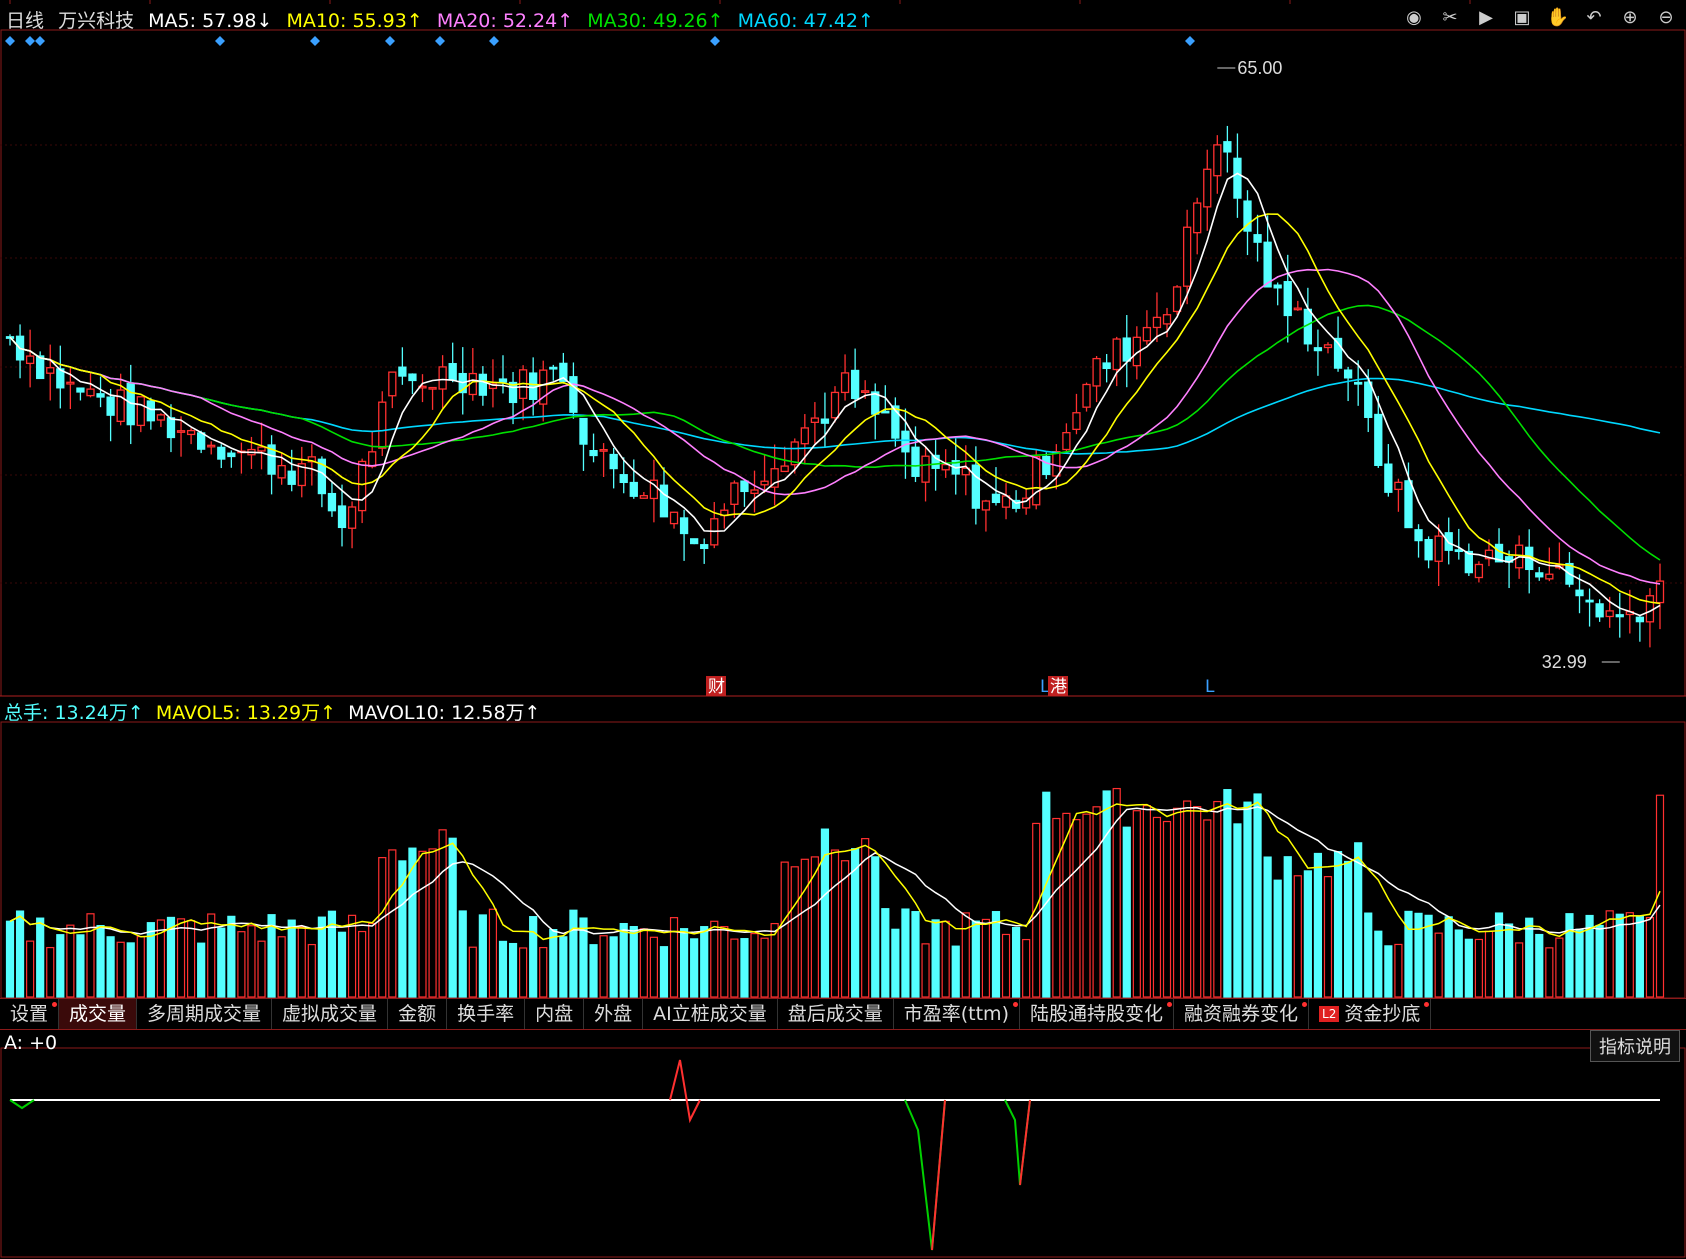  Describe the element at coordinates (1450, 18) in the screenshot. I see `scissors-icon: ✂` at that location.